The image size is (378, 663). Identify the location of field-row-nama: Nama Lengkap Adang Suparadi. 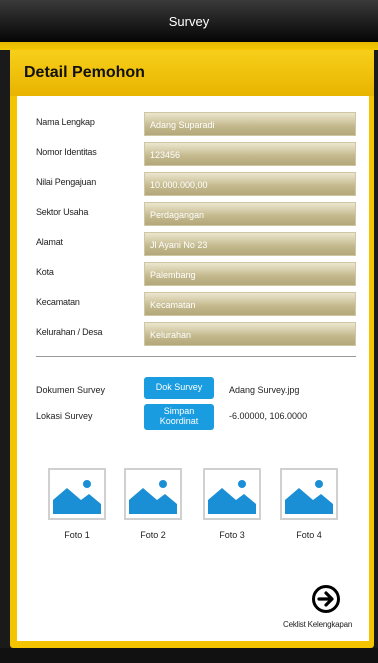
(196, 125).